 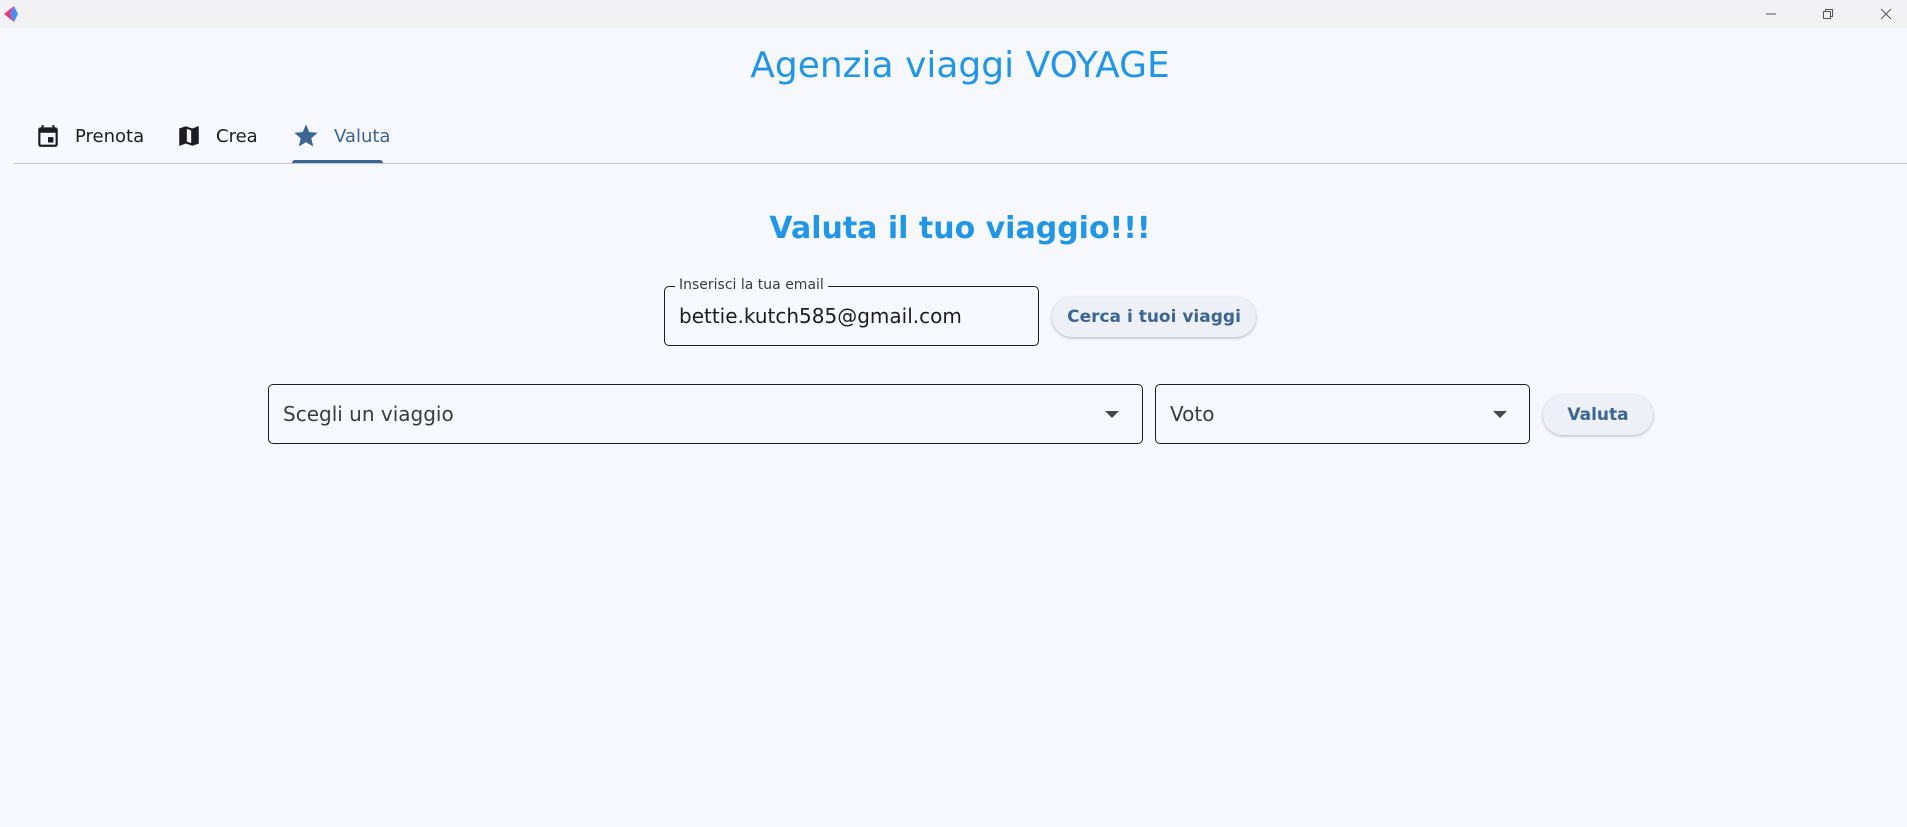 I want to click on app-logo-icon, so click(x=11, y=14).